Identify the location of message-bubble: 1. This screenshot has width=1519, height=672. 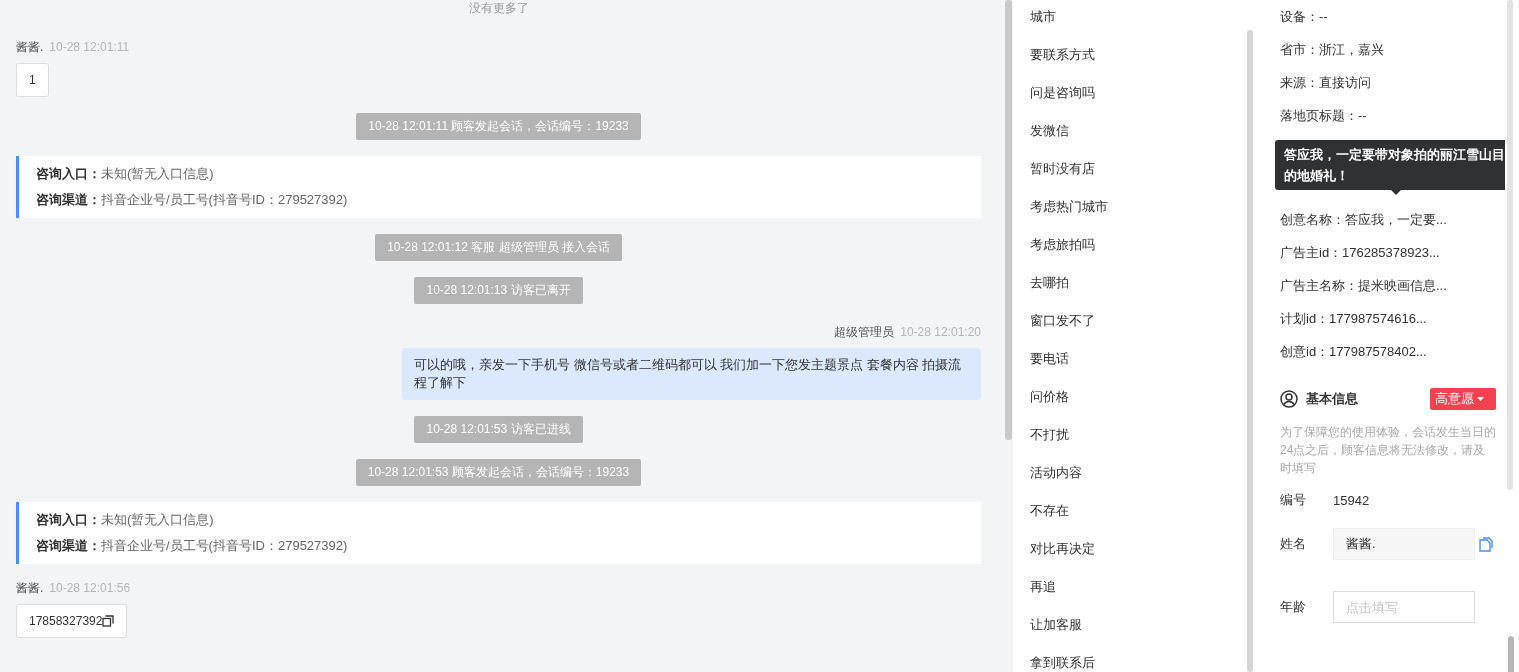
(32, 80).